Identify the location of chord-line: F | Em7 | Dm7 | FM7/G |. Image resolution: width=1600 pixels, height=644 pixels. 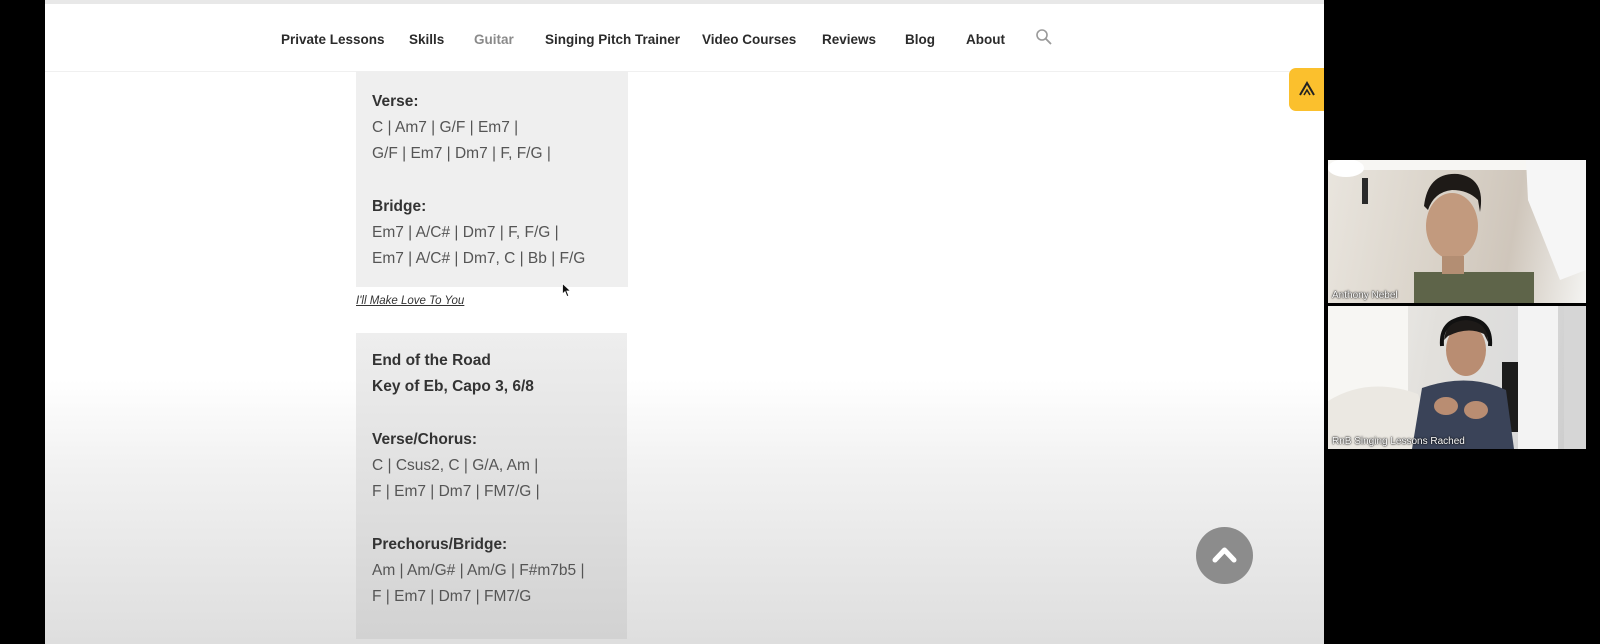
(456, 491).